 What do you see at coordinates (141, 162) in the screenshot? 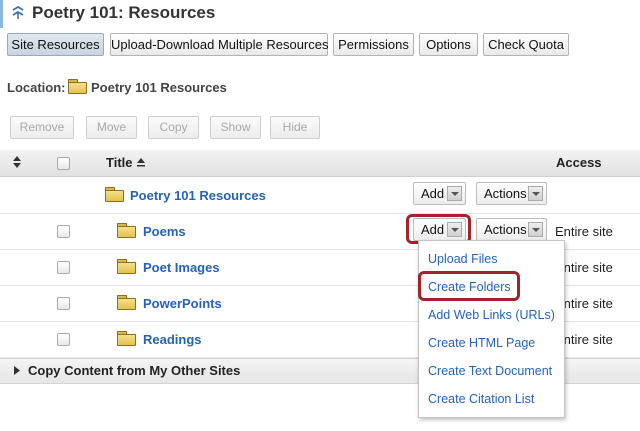
I see `sort-ascending-icon` at bounding box center [141, 162].